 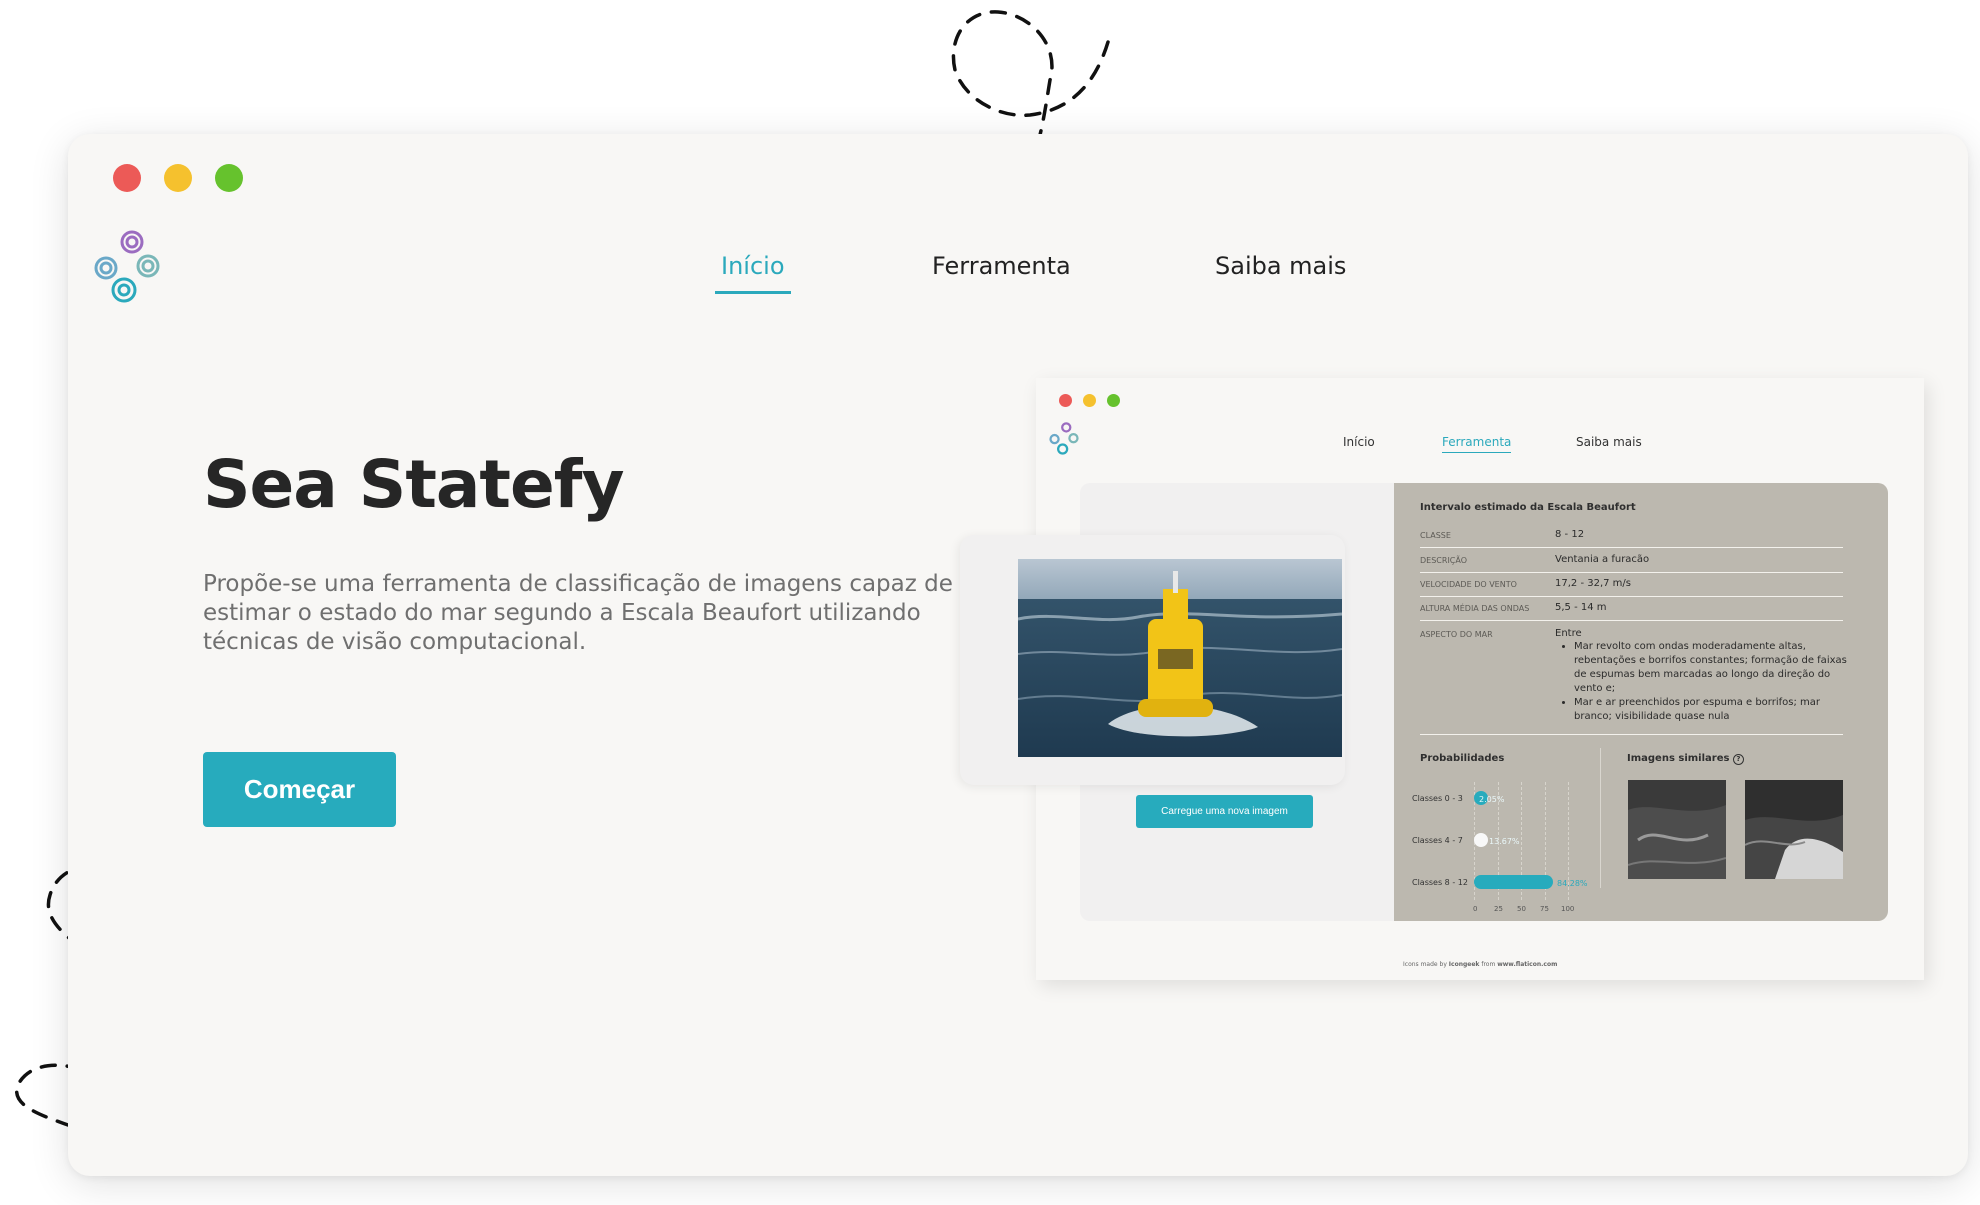 What do you see at coordinates (1504, 841) in the screenshot?
I see `prob-value: 13.67%` at bounding box center [1504, 841].